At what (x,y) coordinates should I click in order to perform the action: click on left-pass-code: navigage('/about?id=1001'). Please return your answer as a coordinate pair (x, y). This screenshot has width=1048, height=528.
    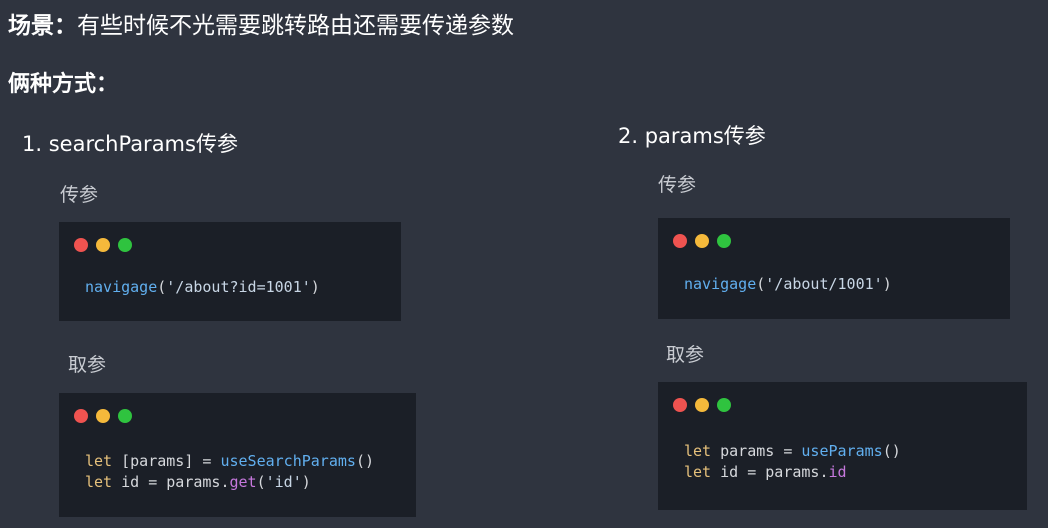
    Looking at the image, I should click on (202, 287).